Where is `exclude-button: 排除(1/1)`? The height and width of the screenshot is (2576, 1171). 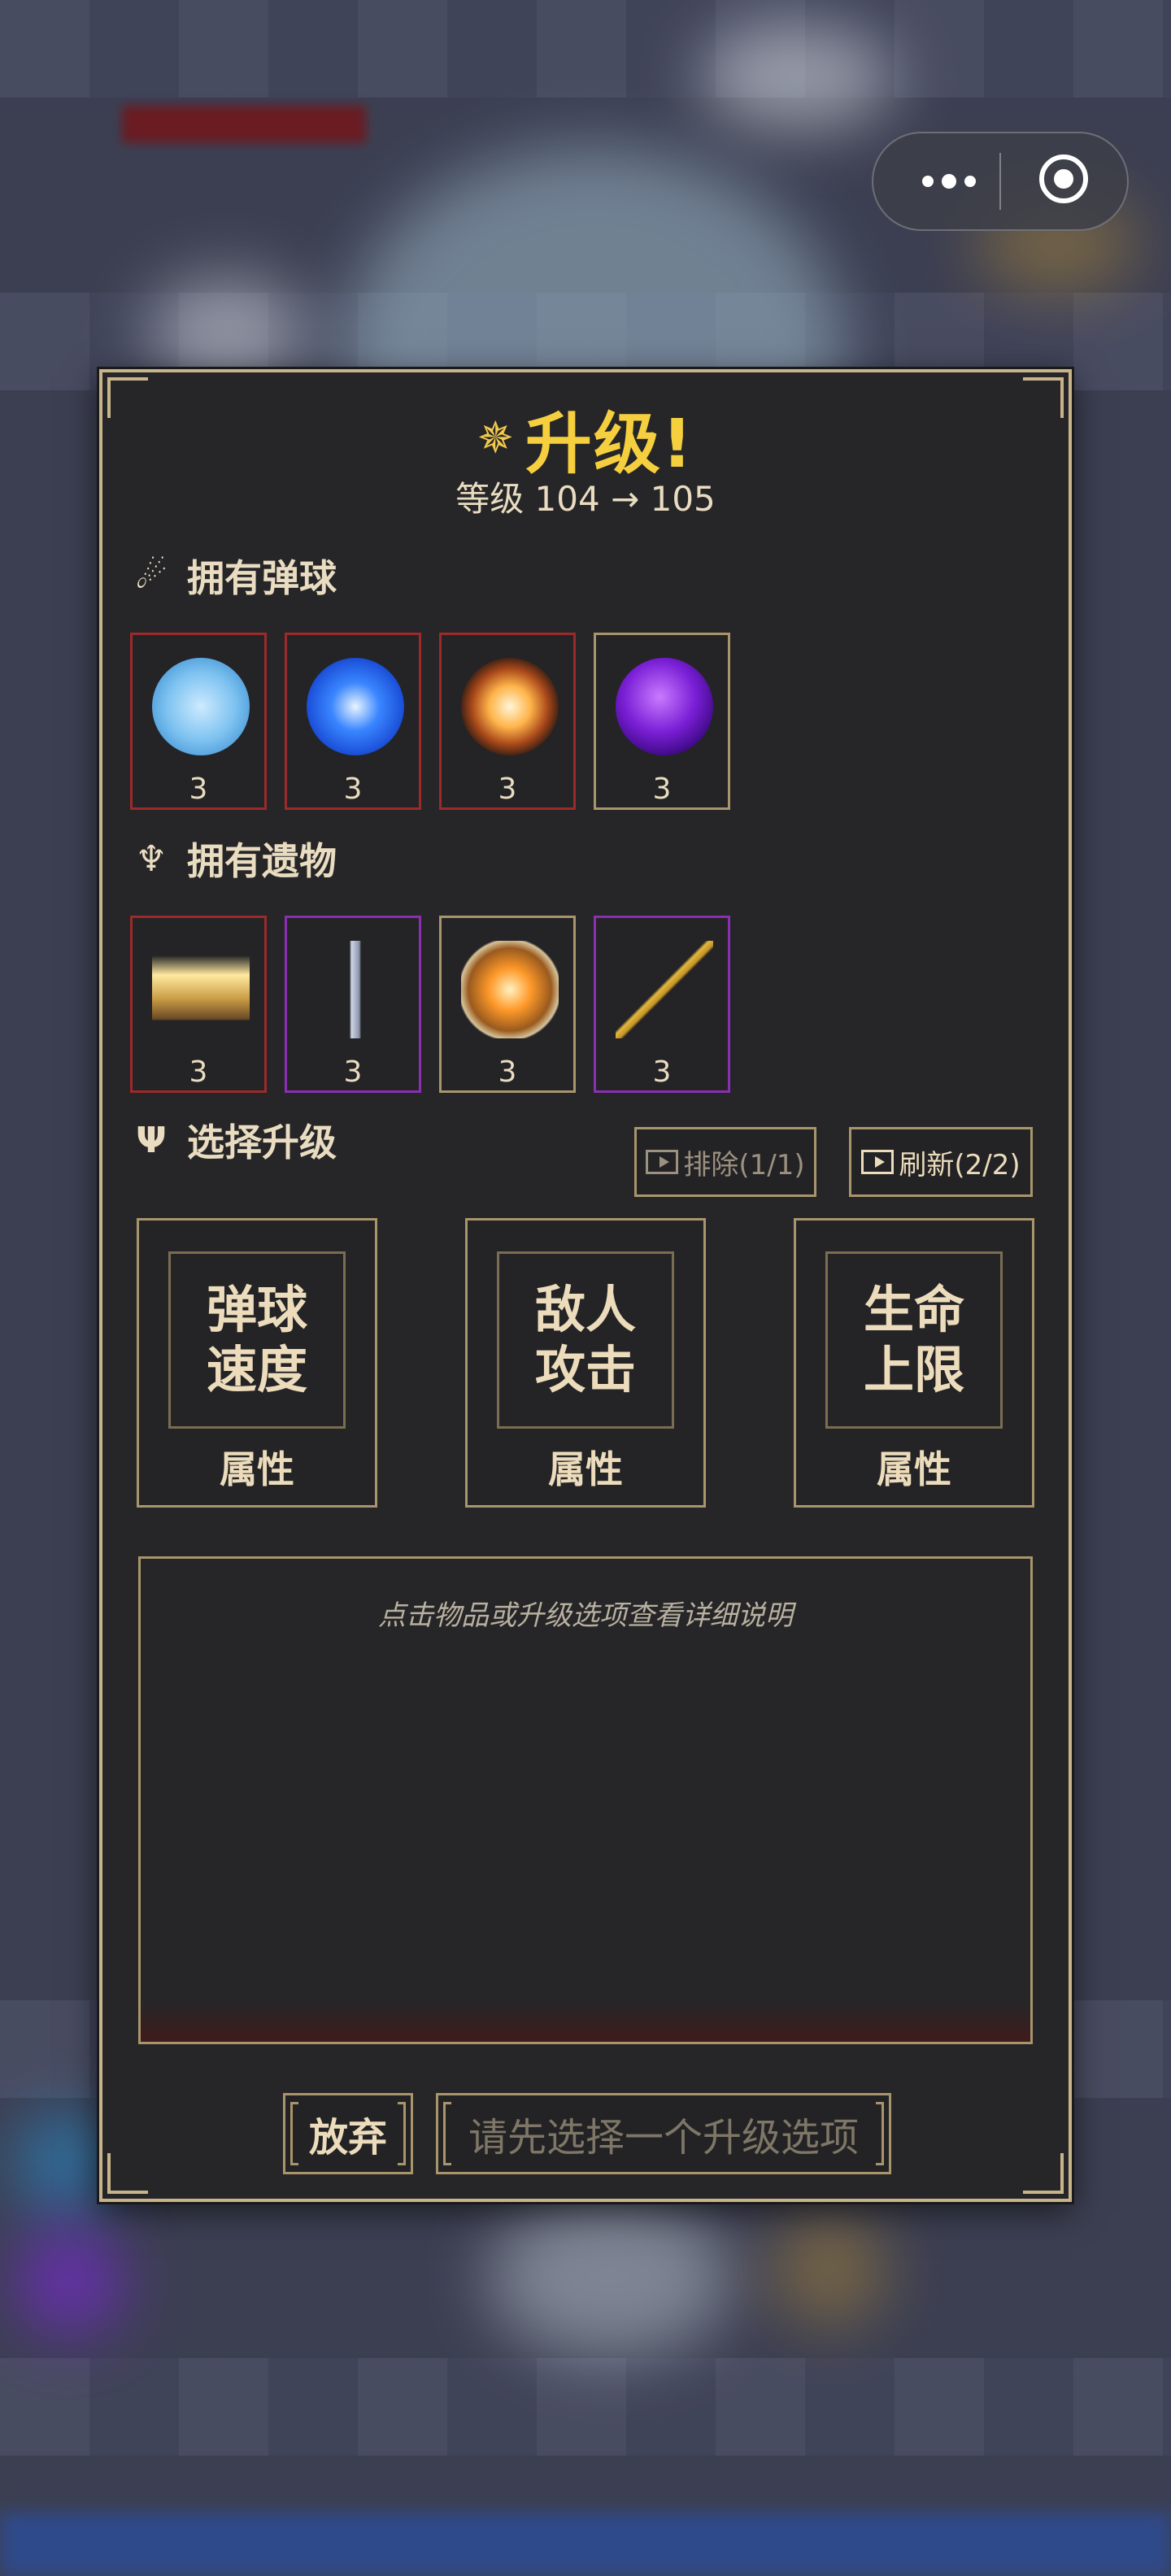 exclude-button: 排除(1/1) is located at coordinates (725, 1162).